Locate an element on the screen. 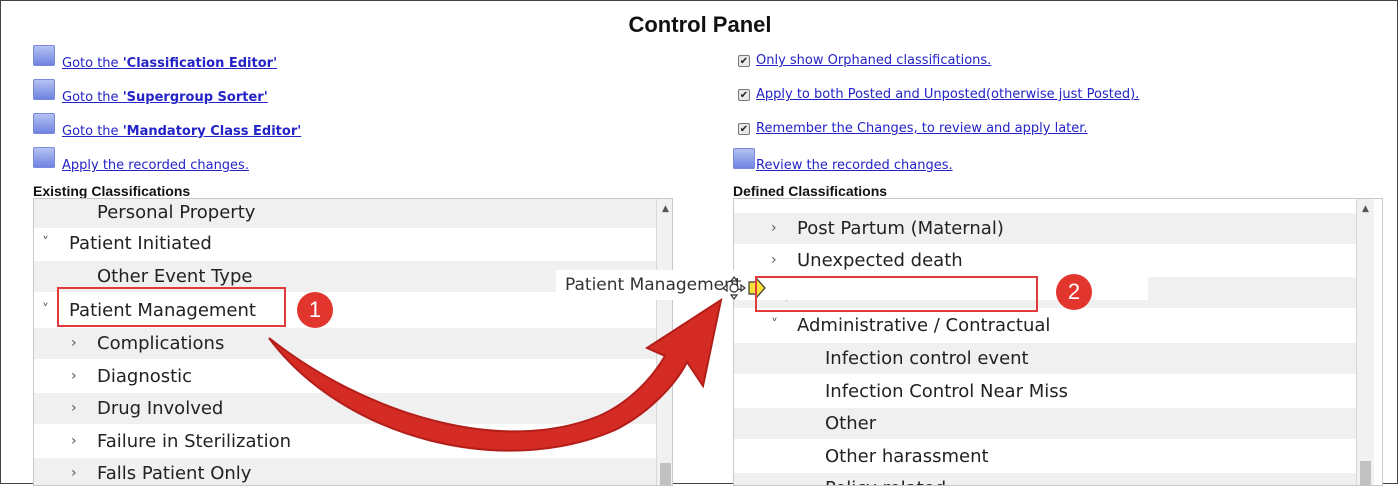 The width and height of the screenshot is (1400, 486). tree-item-label: Diagnostic is located at coordinates (145, 376).